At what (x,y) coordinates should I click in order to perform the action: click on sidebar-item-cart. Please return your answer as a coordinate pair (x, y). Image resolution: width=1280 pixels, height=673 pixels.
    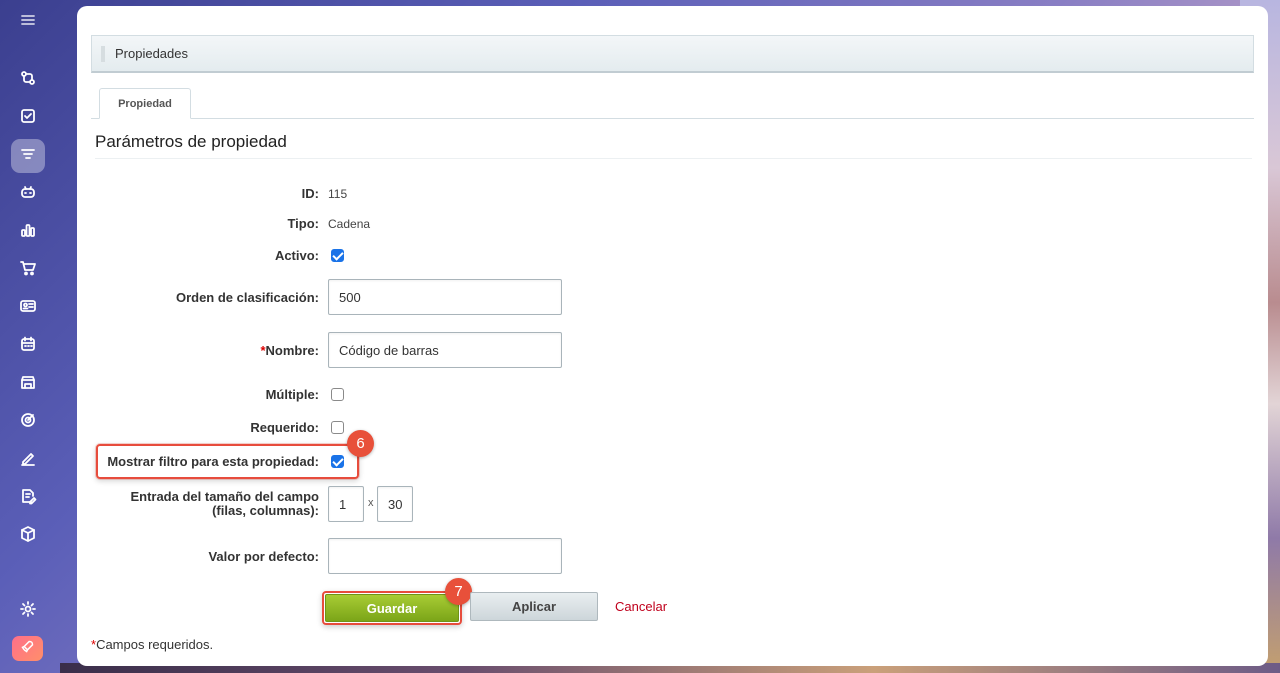
    Looking at the image, I should click on (28, 270).